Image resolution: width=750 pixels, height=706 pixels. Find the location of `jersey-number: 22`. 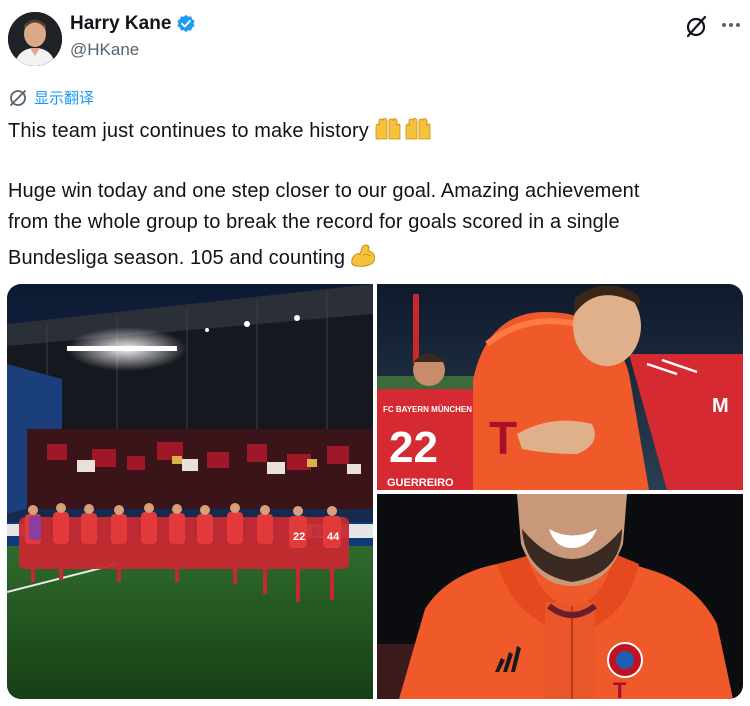

jersey-number: 22 is located at coordinates (413, 447).